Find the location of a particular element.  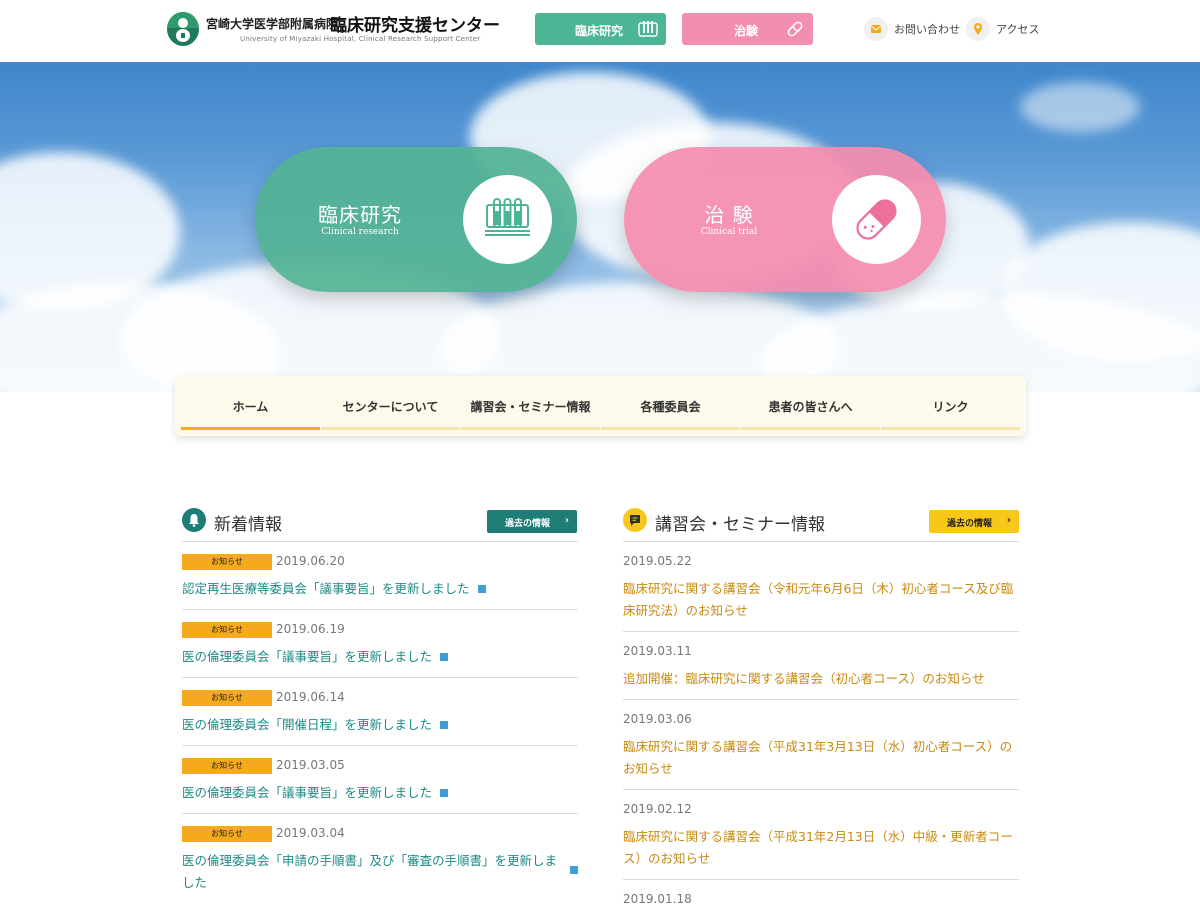

mail-icon is located at coordinates (876, 29).